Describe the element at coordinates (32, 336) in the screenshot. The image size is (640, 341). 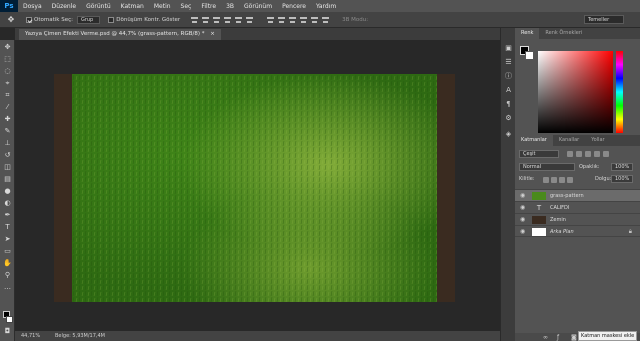
I see `zoom-level: 44,71%` at that location.